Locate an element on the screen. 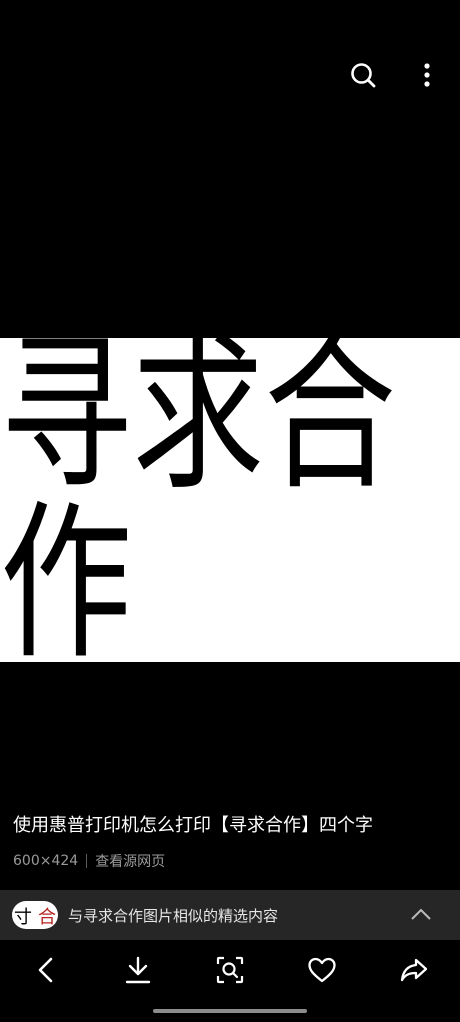  meta-divider is located at coordinates (87, 861).